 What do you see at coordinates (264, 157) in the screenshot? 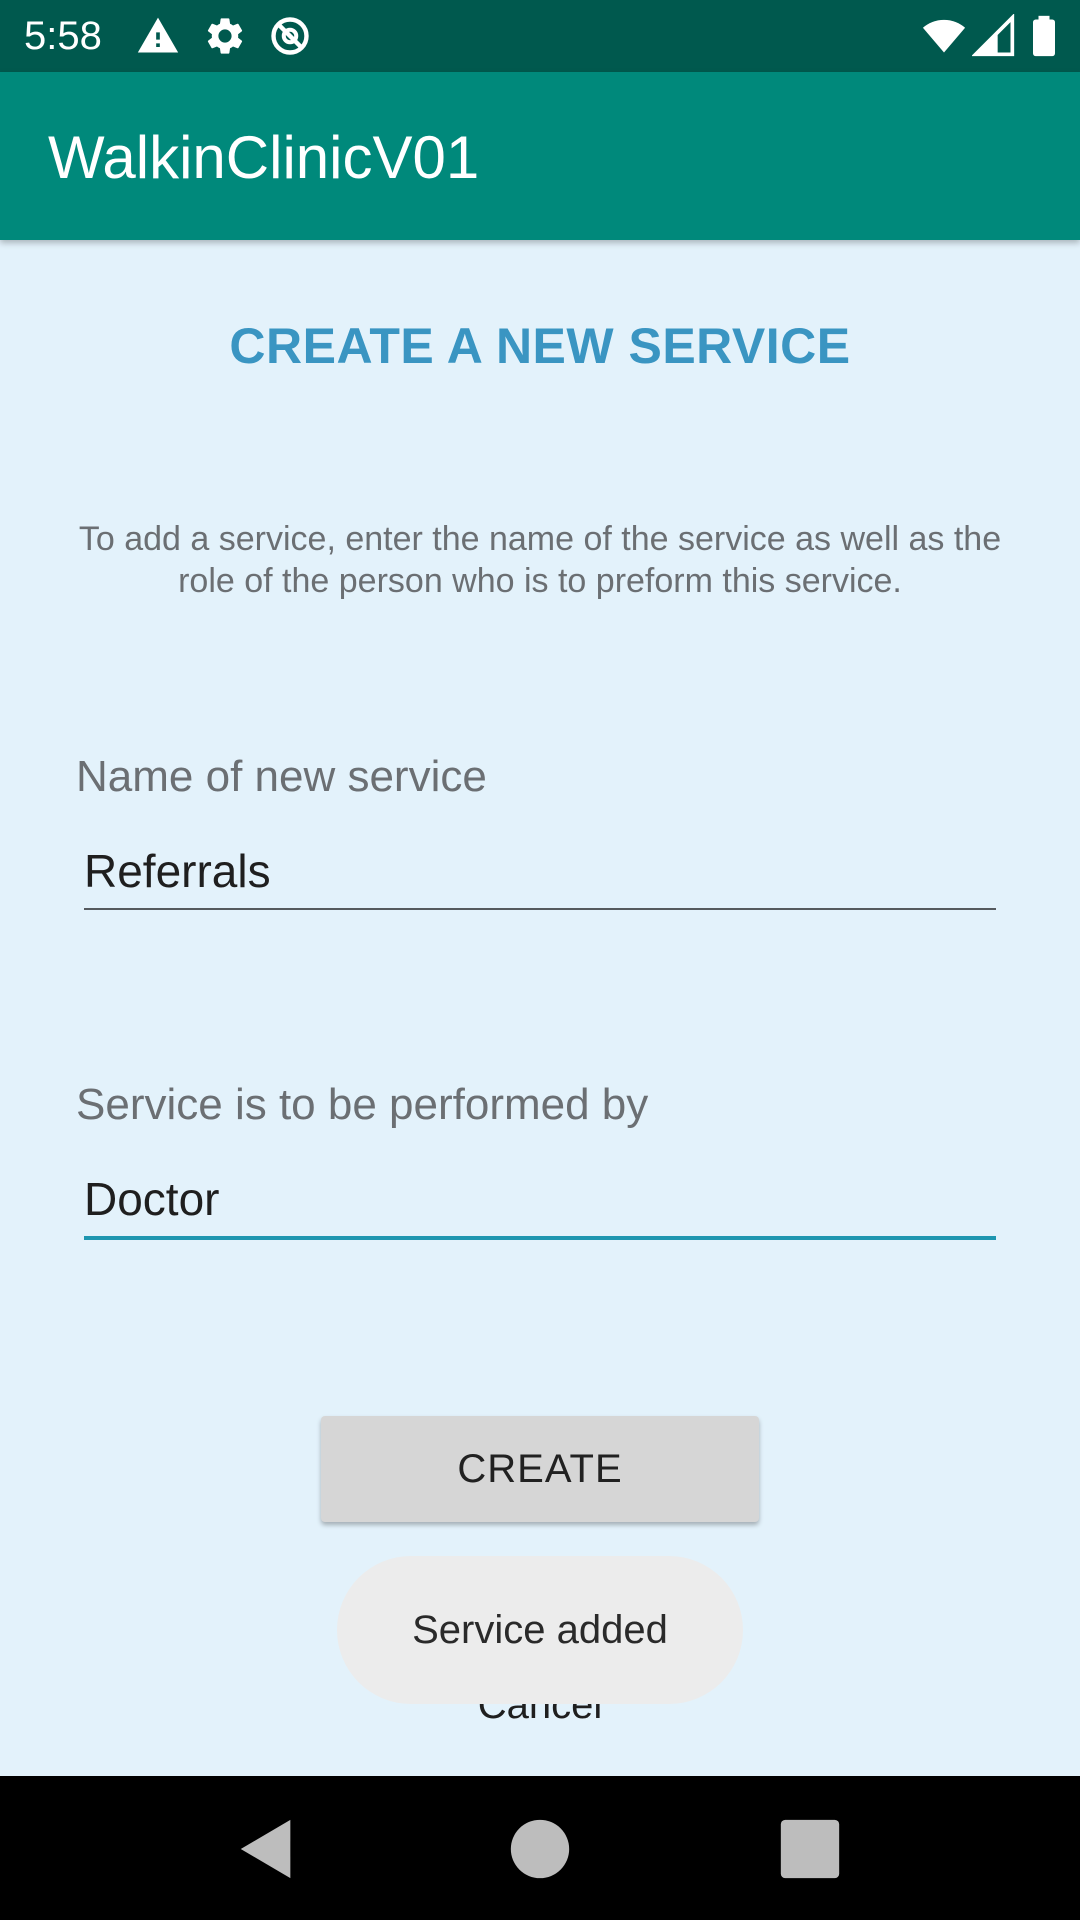
I see `app-title: WalkinClinicV01` at bounding box center [264, 157].